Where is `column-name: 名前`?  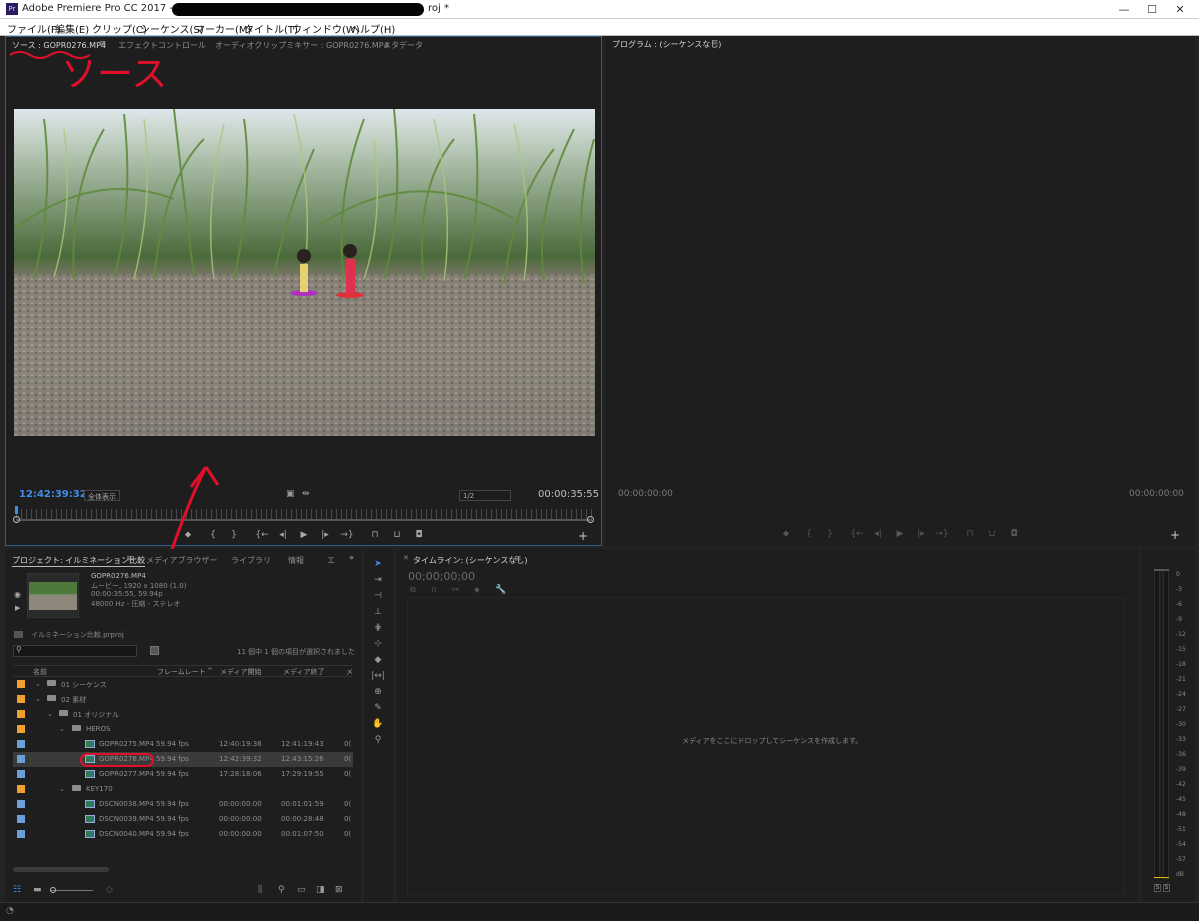
column-name: 名前 is located at coordinates (40, 672).